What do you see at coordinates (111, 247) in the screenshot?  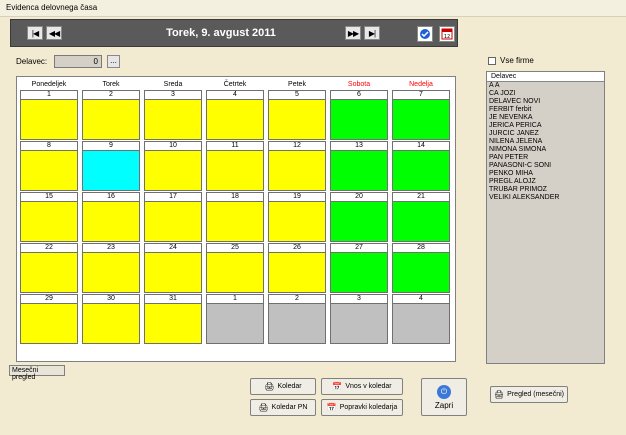 I see `day-number: 23` at bounding box center [111, 247].